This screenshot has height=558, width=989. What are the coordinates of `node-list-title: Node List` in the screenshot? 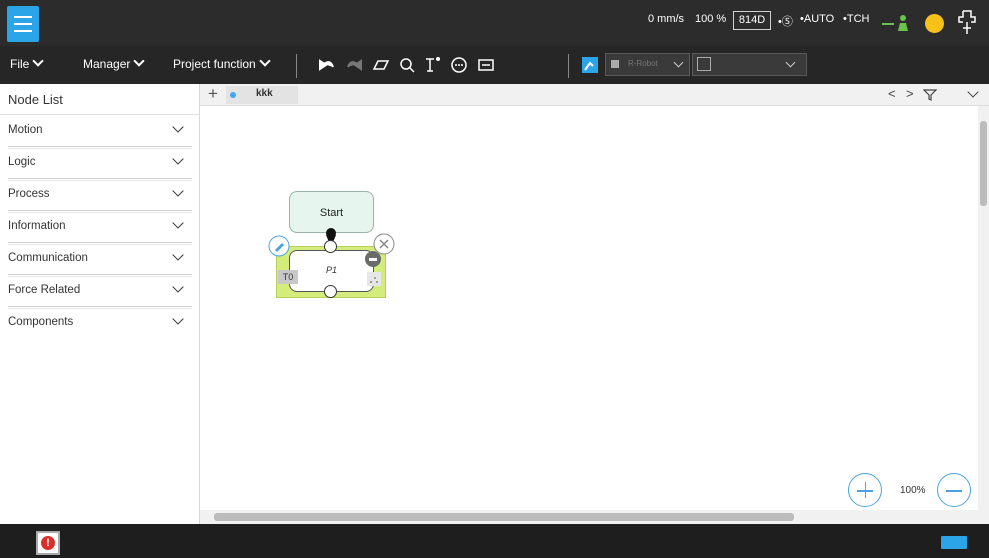 It's located at (35, 99).